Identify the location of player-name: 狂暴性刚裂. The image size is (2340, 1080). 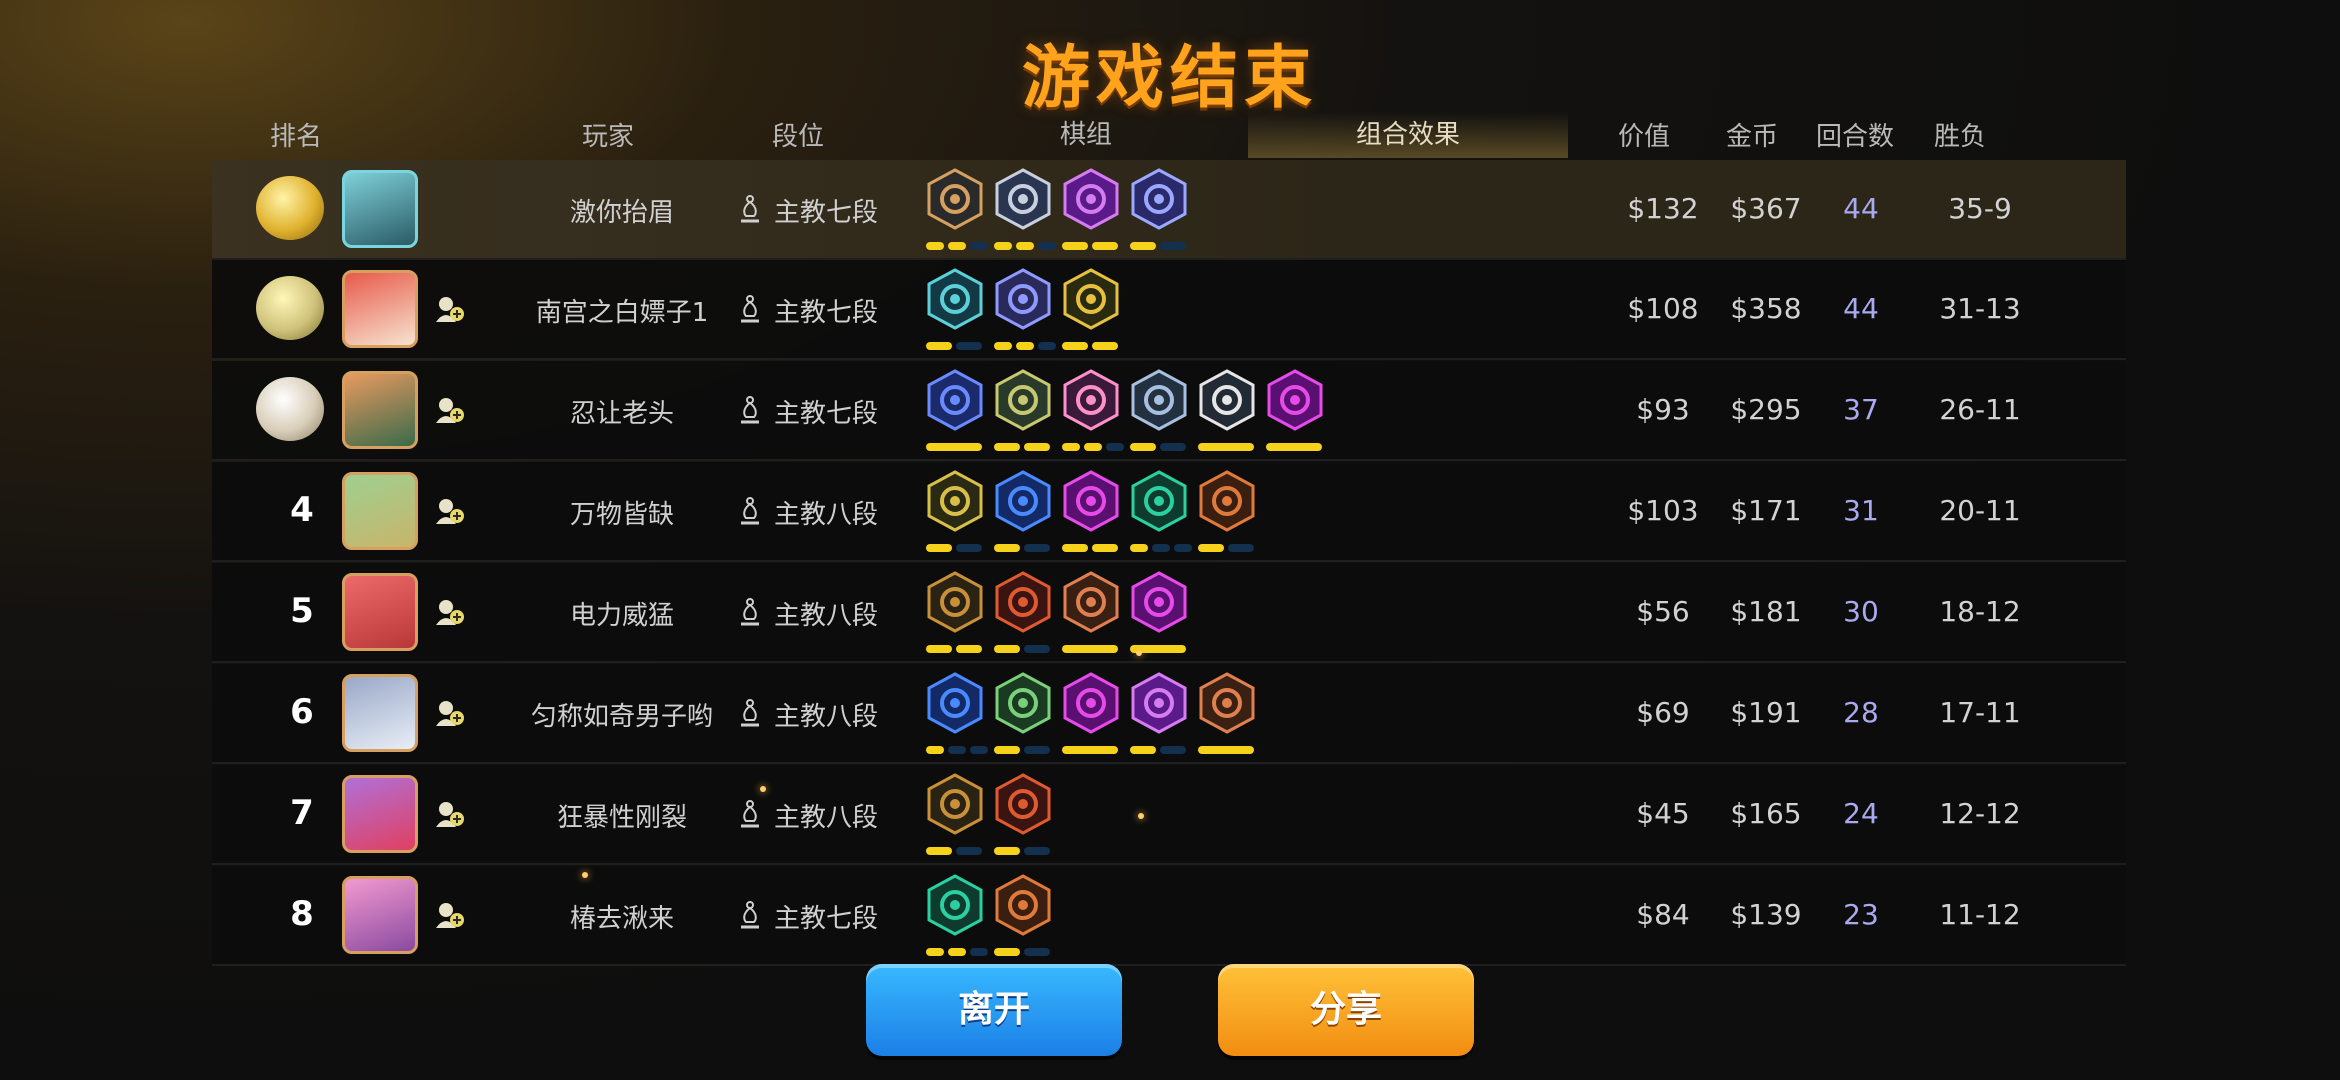
(622, 815).